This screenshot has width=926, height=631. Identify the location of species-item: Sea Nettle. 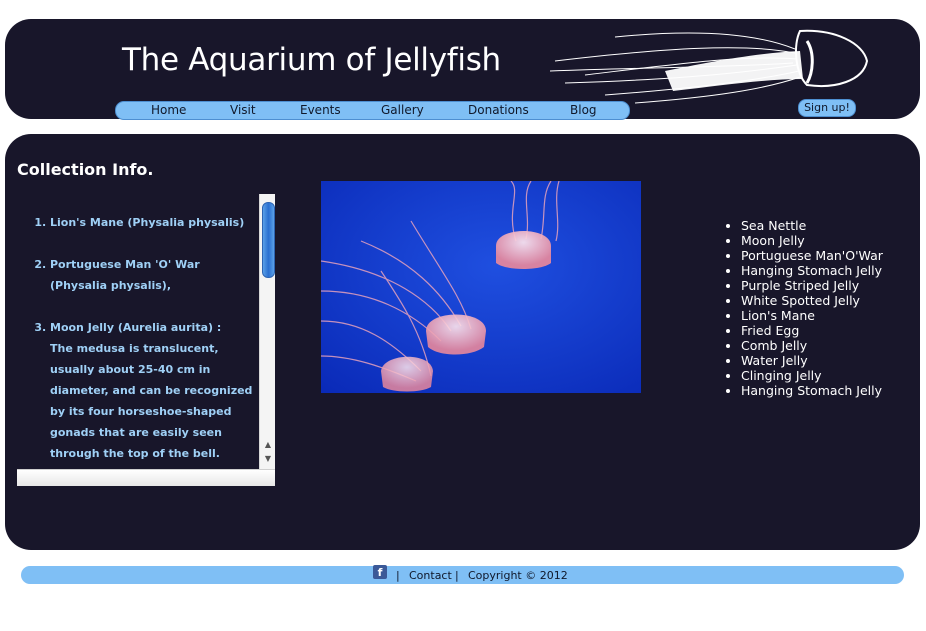
(812, 225).